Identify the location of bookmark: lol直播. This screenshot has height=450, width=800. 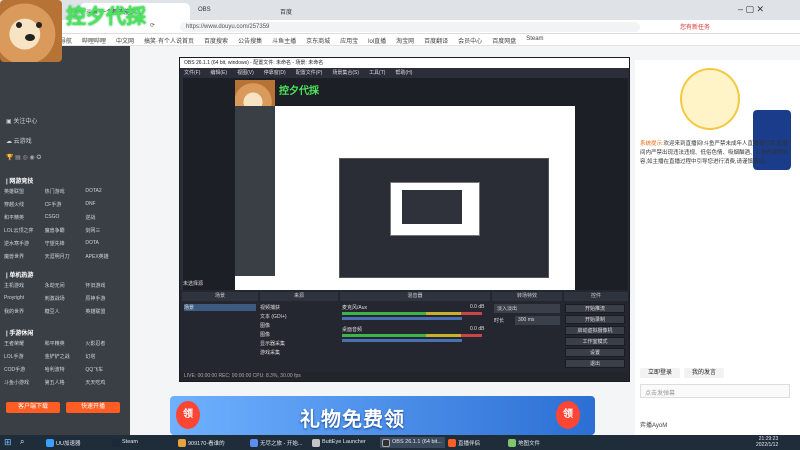
(377, 40).